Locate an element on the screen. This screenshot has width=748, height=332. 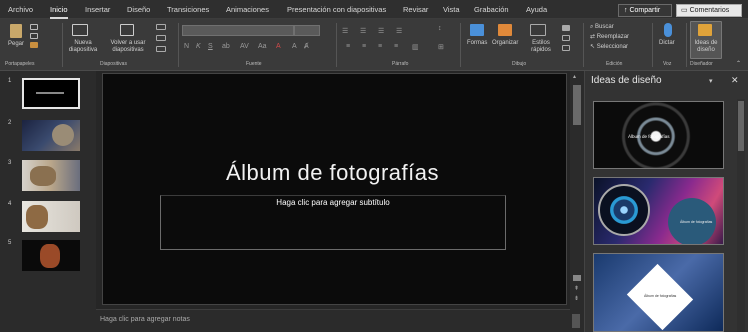
previous-slide-icon: ⇞ is located at coordinates (576, 288).